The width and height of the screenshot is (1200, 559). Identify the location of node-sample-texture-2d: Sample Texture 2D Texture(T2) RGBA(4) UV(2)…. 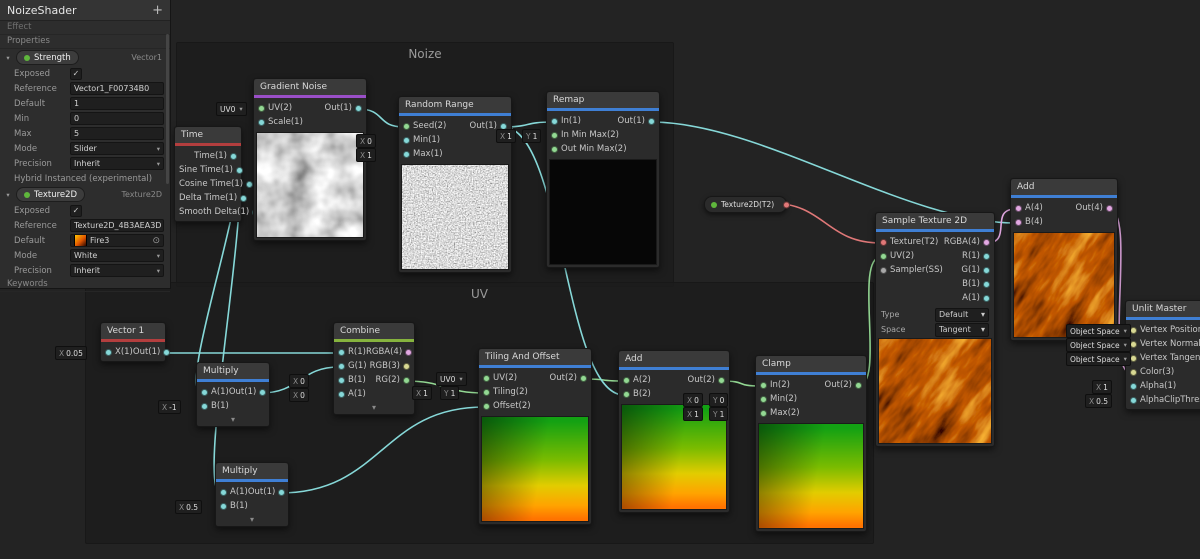
(935, 329).